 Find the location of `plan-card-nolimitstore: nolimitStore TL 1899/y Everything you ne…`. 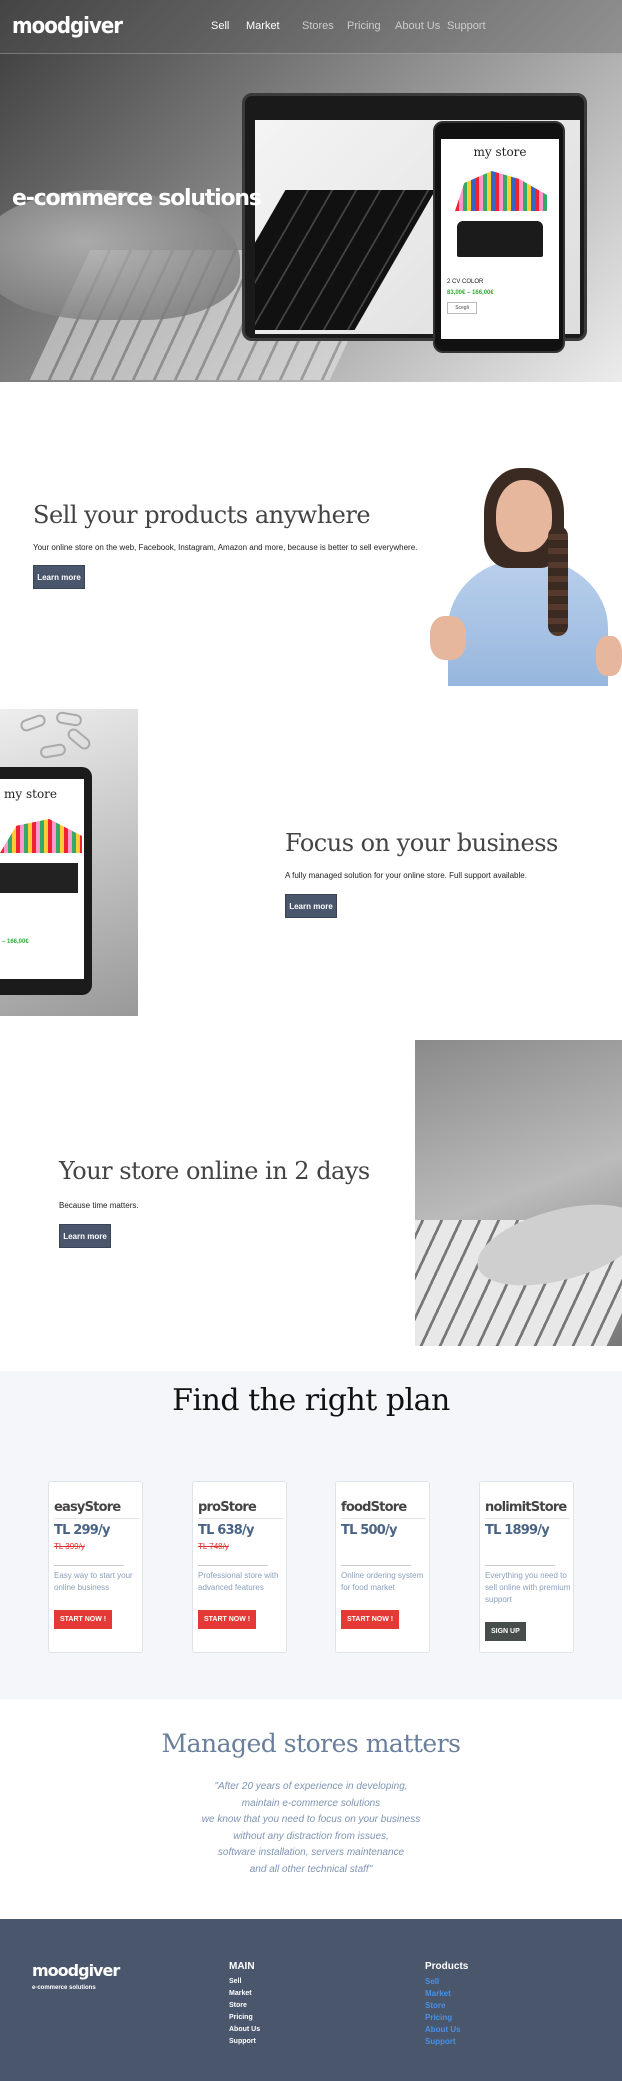

plan-card-nolimitstore: nolimitStore TL 1899/y Everything you ne… is located at coordinates (526, 1567).